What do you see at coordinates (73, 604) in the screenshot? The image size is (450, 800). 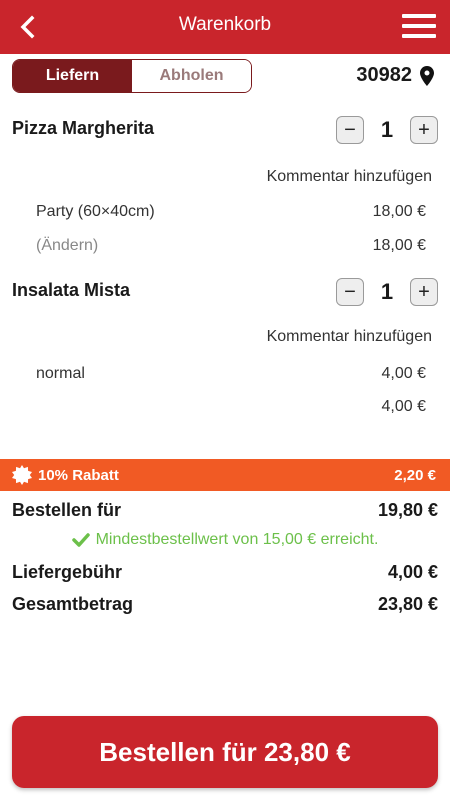 I see `total-label: Gesamtbetrag` at bounding box center [73, 604].